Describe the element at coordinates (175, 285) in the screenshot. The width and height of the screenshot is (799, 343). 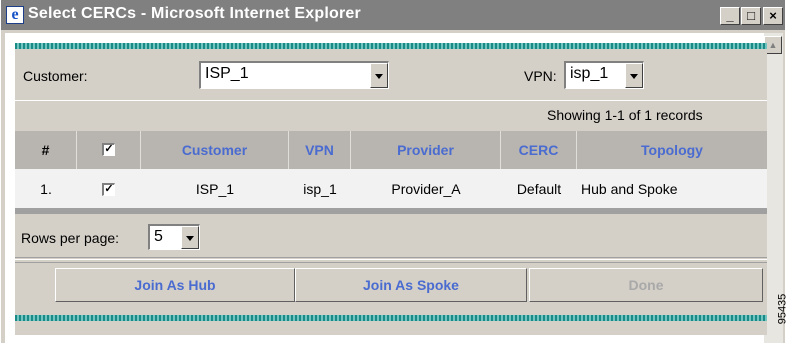
I see `join-as-hub-button: Join As Hub` at that location.